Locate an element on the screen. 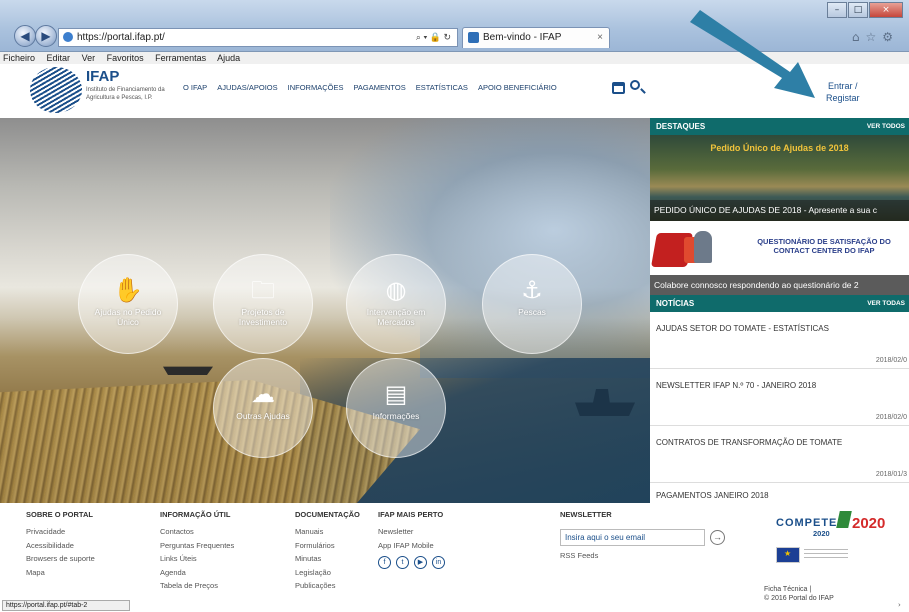  destaques-see-all-link: VER TODOS is located at coordinates (886, 126).